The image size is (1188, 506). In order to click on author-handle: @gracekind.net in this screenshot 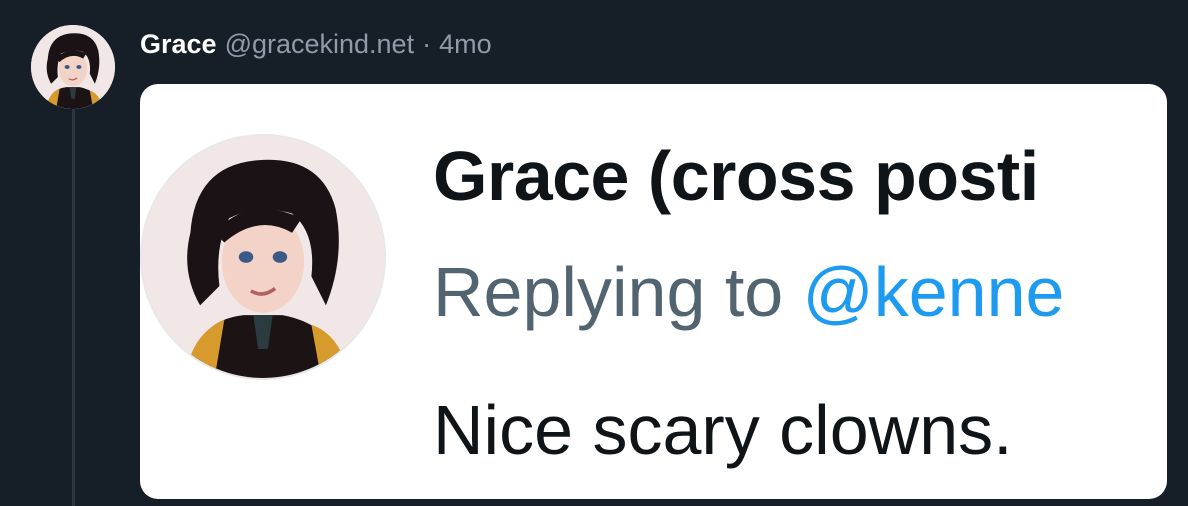, I will do `click(320, 44)`.